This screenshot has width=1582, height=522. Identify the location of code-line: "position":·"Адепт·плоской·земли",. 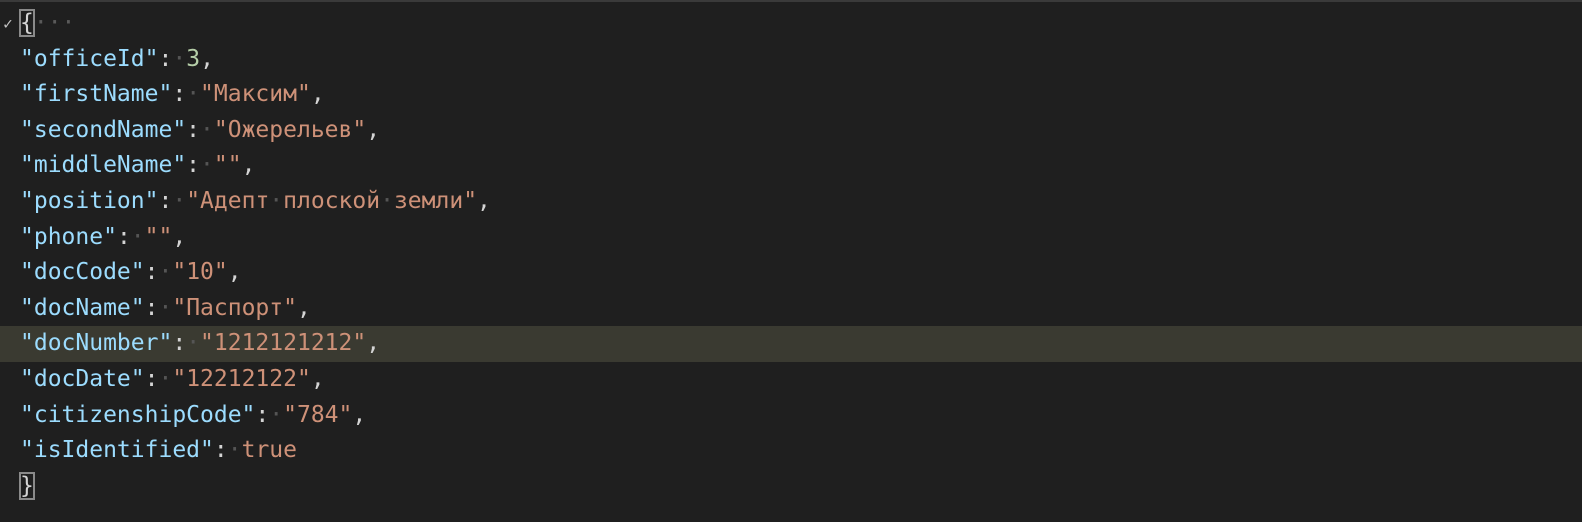
(791, 202).